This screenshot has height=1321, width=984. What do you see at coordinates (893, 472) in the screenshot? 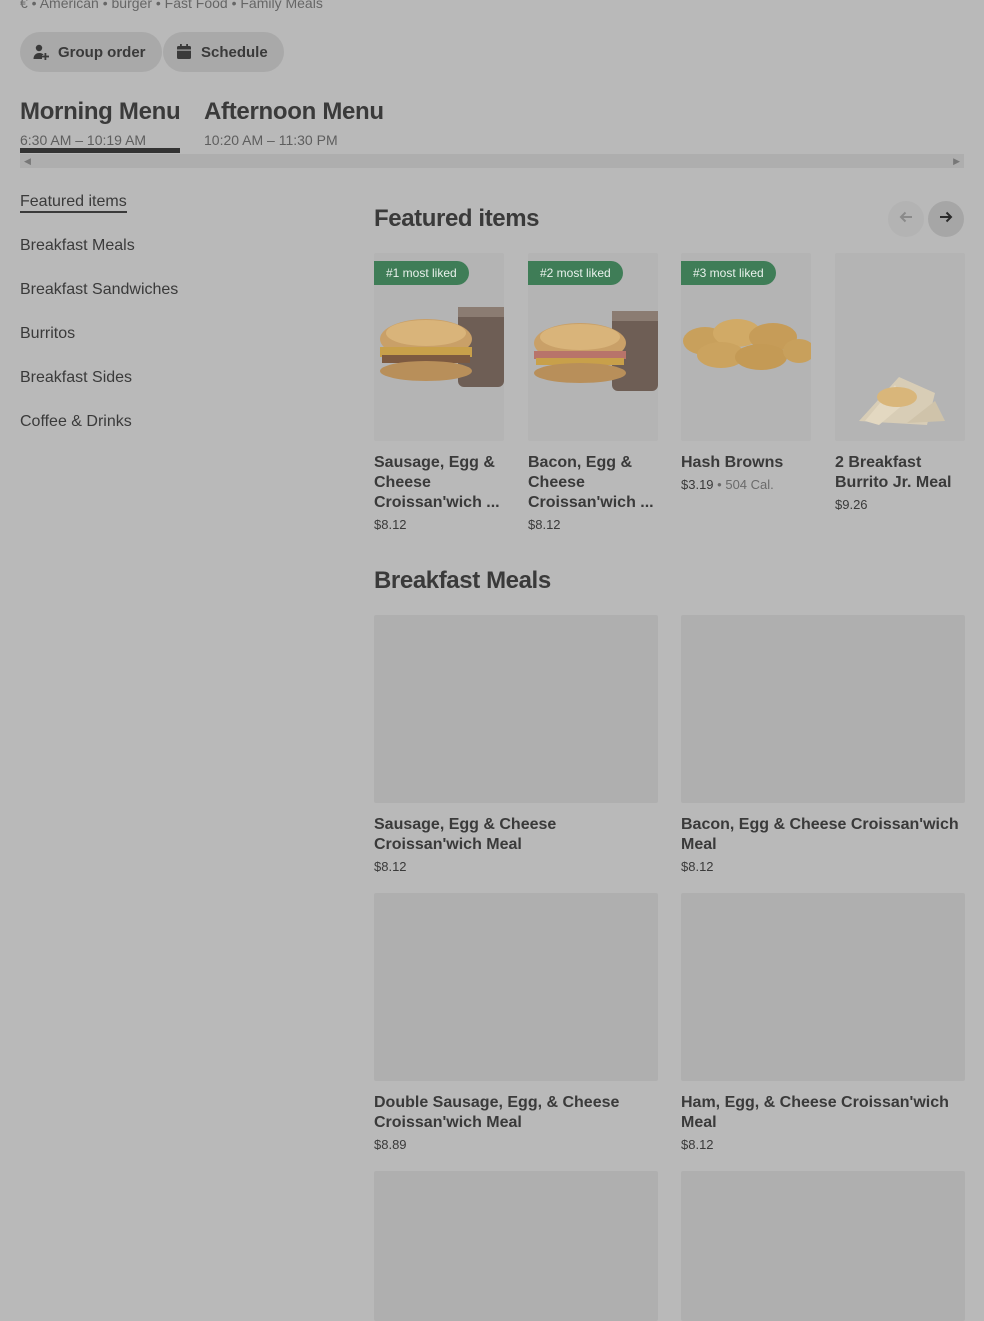
I see `item-name: 2 Breakfast Burrito Jr. Meal` at bounding box center [893, 472].